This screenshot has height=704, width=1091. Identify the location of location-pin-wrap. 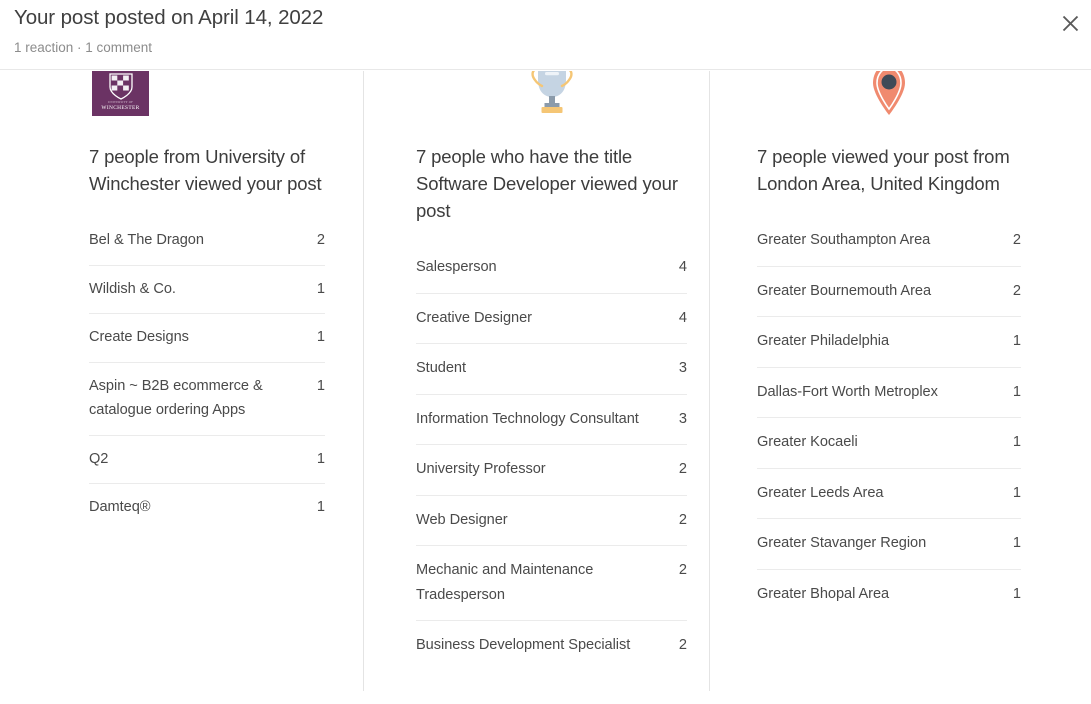
(889, 93).